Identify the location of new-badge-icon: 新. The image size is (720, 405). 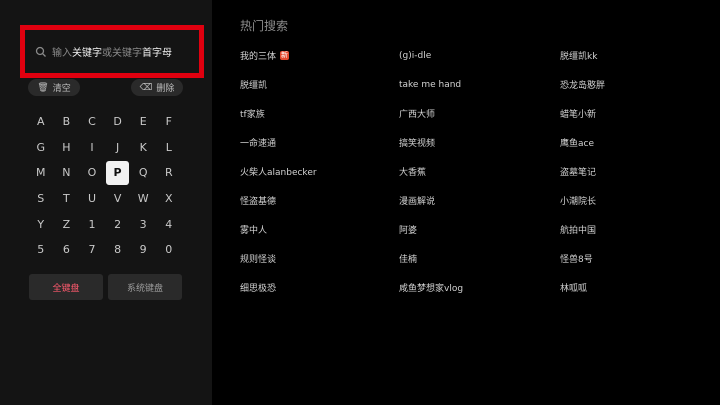
(285, 55).